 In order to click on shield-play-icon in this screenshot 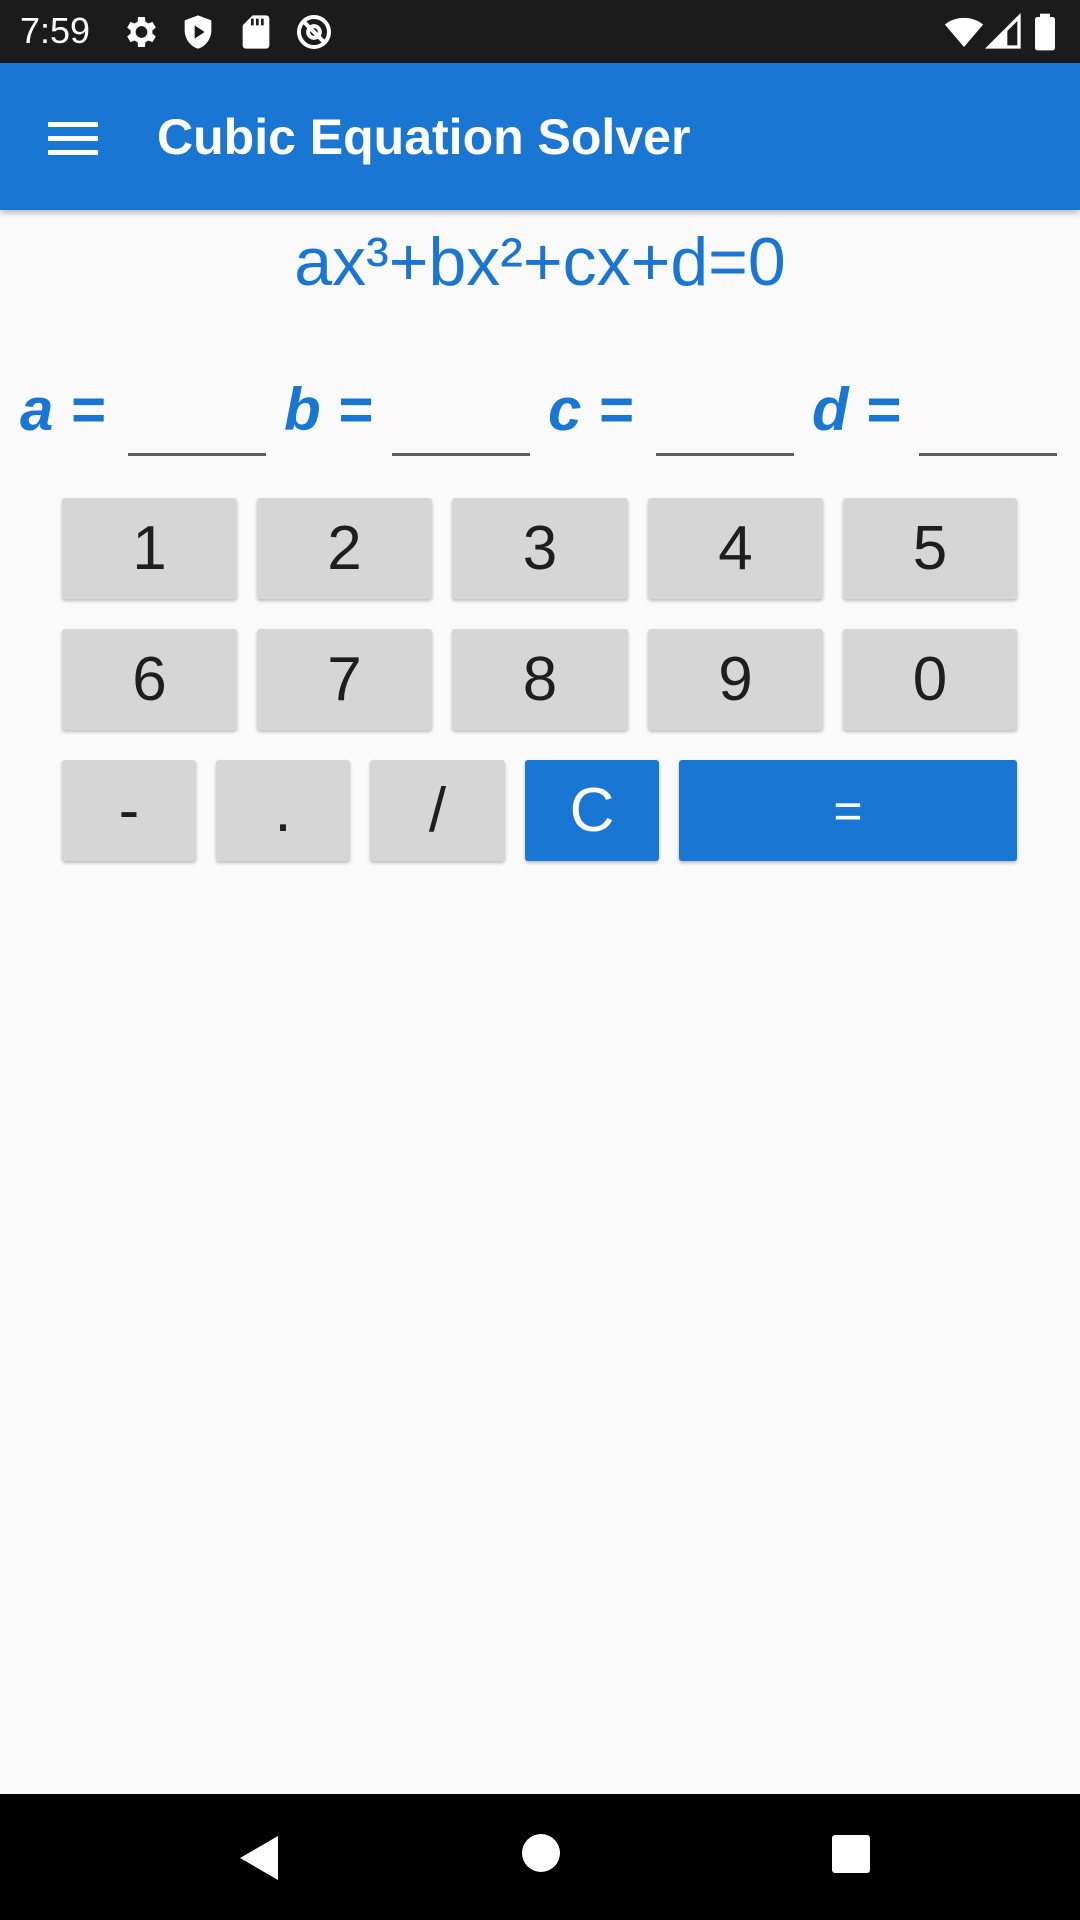, I will do `click(198, 32)`.